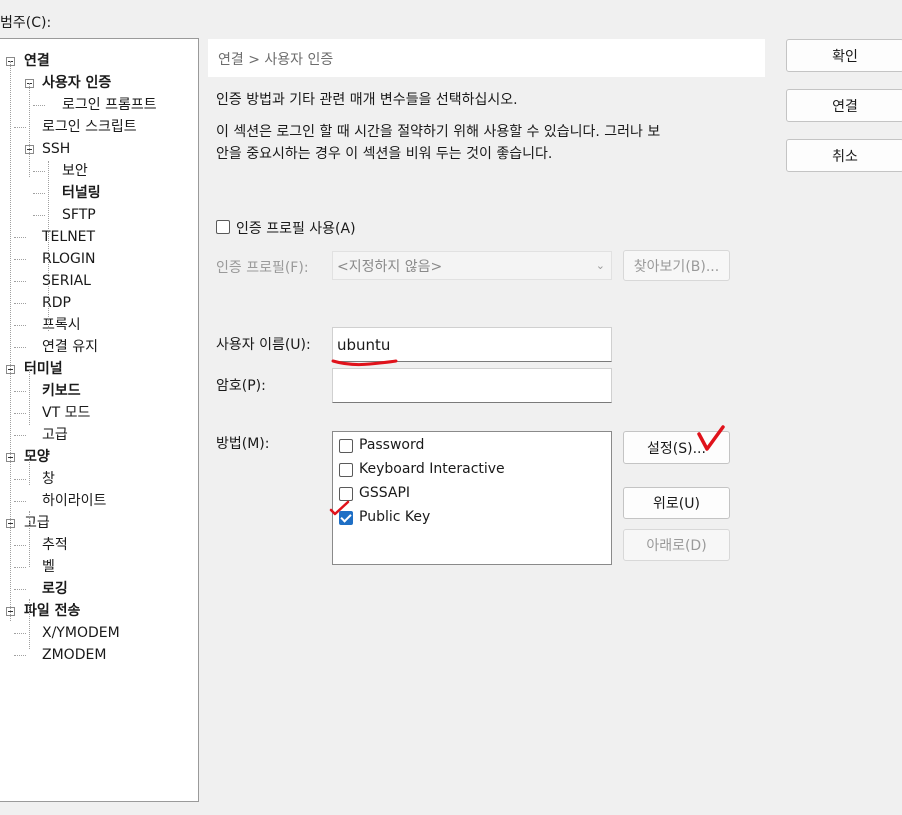 This screenshot has height=815, width=902. What do you see at coordinates (276, 60) in the screenshot?
I see `breadcrumb: 연결 > 사용자 인증` at bounding box center [276, 60].